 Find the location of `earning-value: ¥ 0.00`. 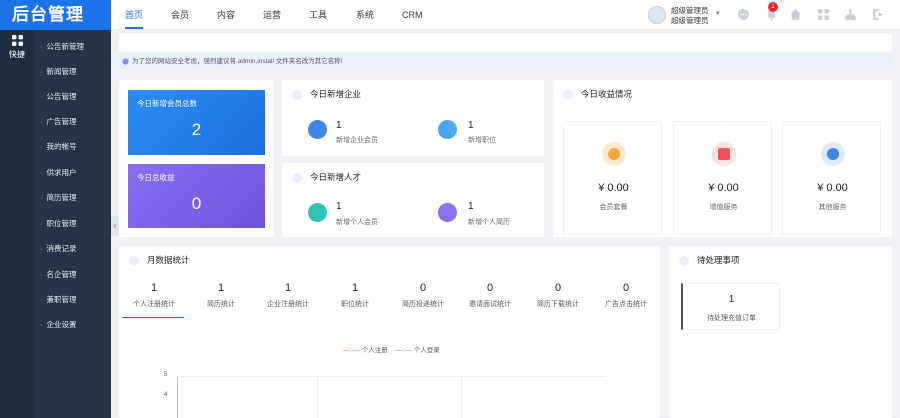

earning-value: ¥ 0.00 is located at coordinates (613, 188).